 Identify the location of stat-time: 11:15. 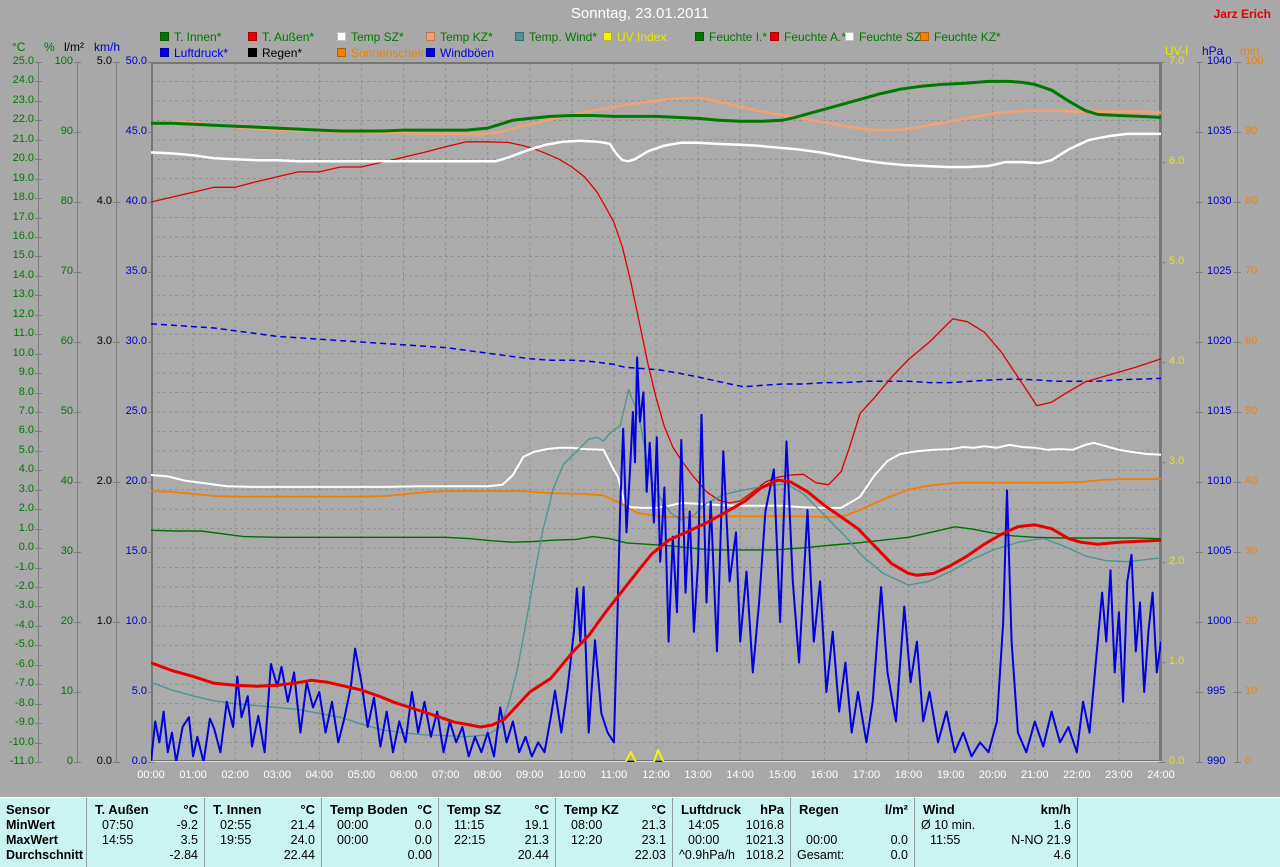
(469, 825).